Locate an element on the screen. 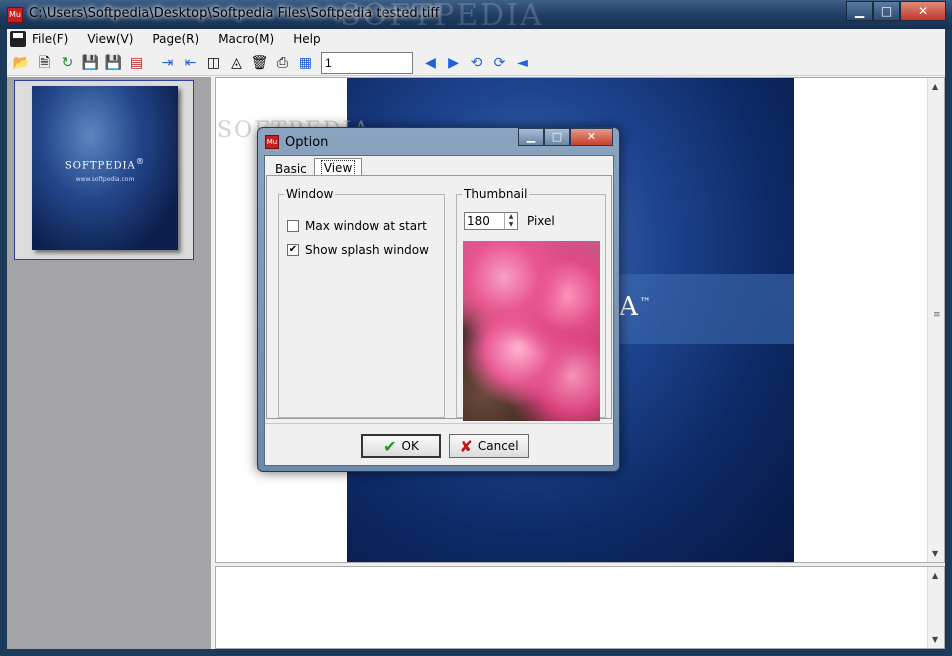 The width and height of the screenshot is (952, 656). thumbnail-size-stepper: 180 ▲ ▼ is located at coordinates (491, 221).